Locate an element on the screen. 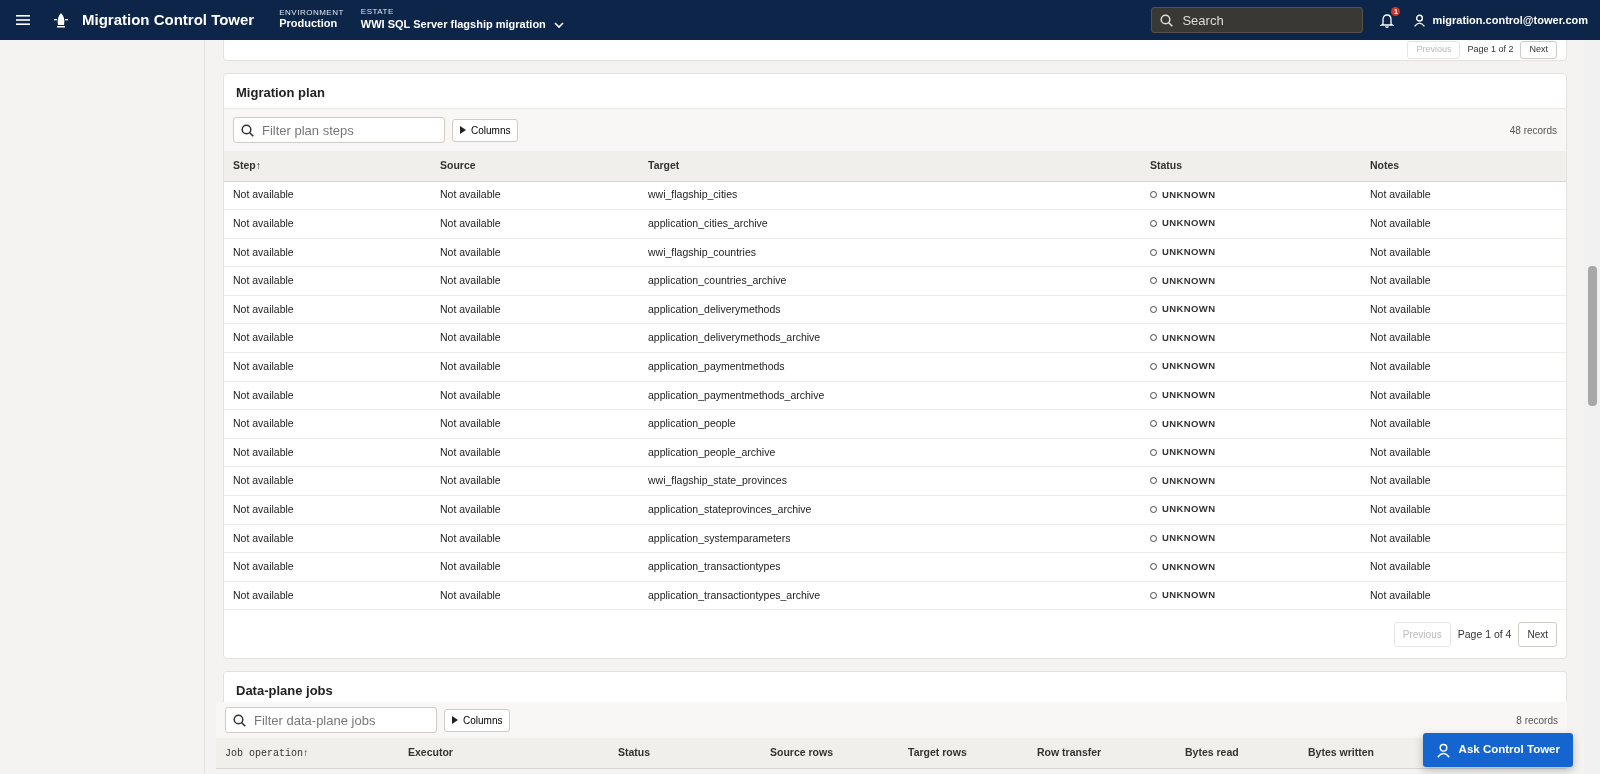 The height and width of the screenshot is (774, 1600). column-header: Notes is located at coordinates (1463, 166).